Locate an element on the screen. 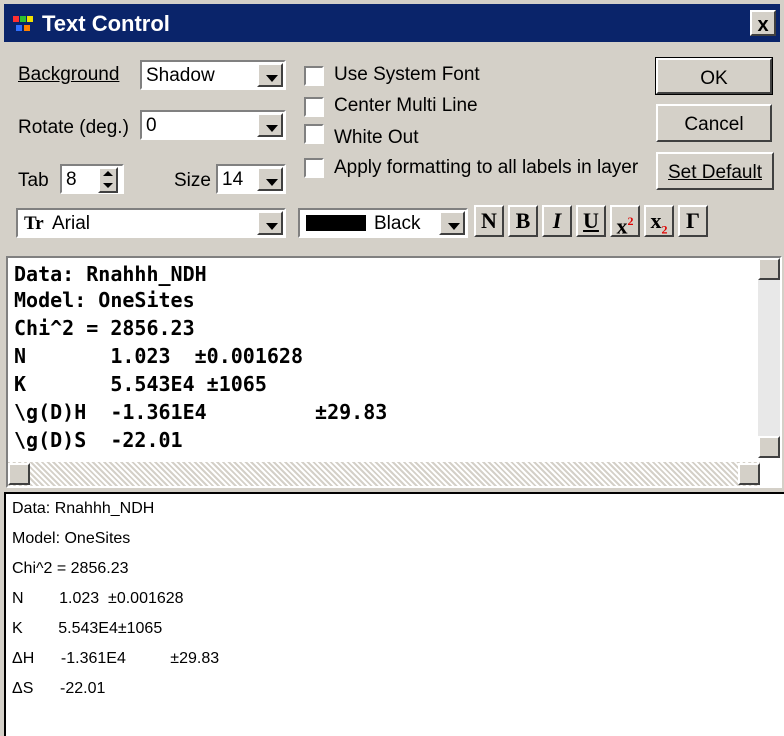  scroll-up-icon is located at coordinates (769, 269).